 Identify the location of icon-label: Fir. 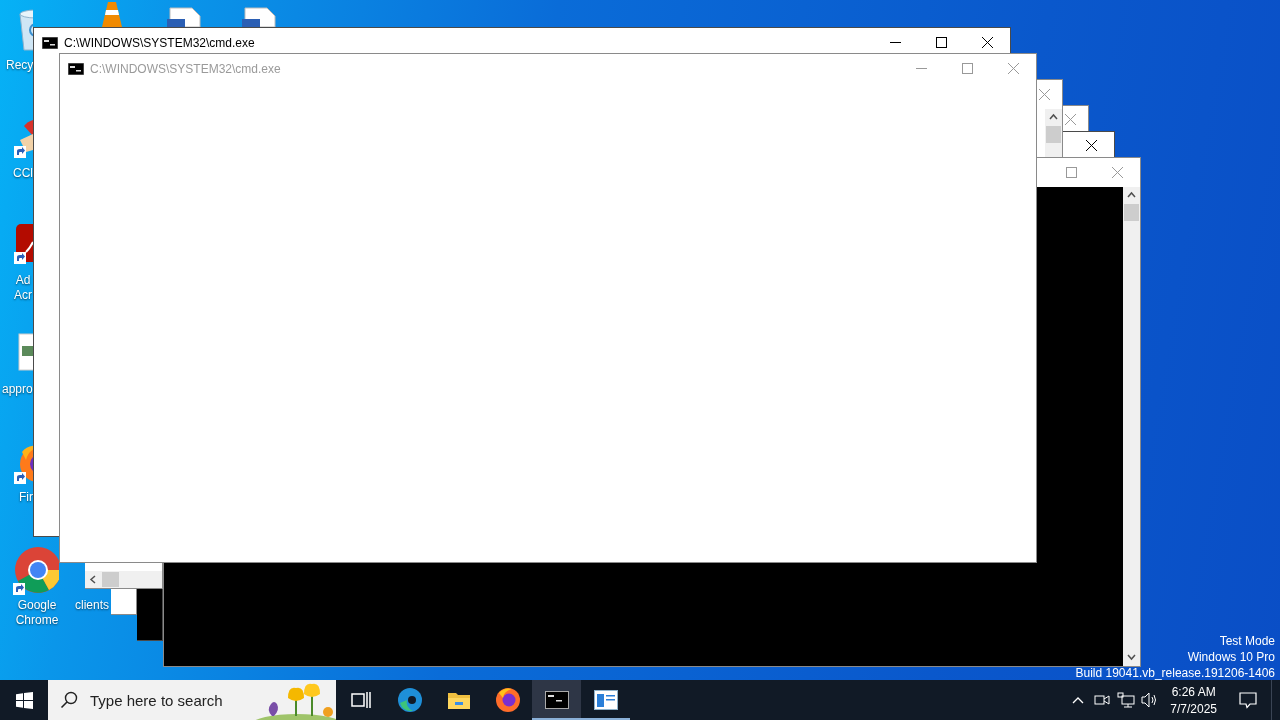
(26, 497).